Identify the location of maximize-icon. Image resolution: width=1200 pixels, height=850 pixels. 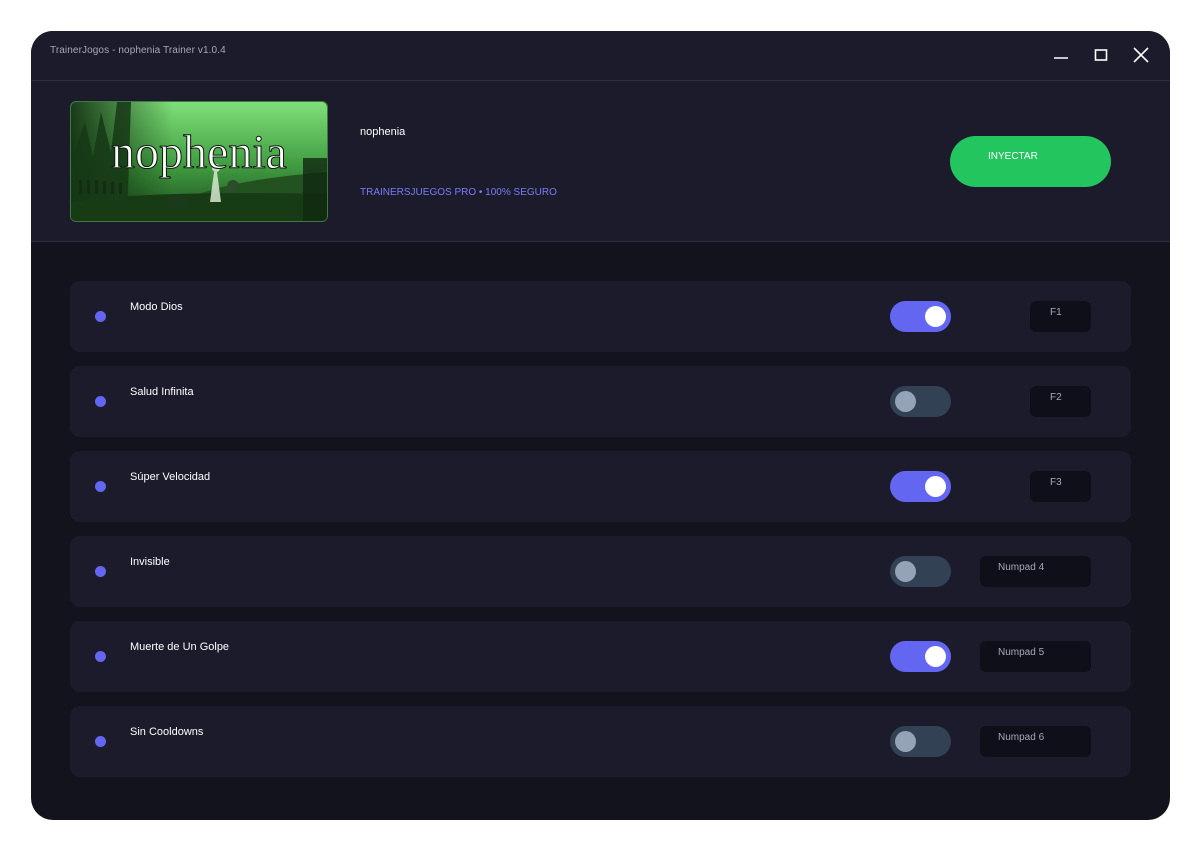
(1101, 55).